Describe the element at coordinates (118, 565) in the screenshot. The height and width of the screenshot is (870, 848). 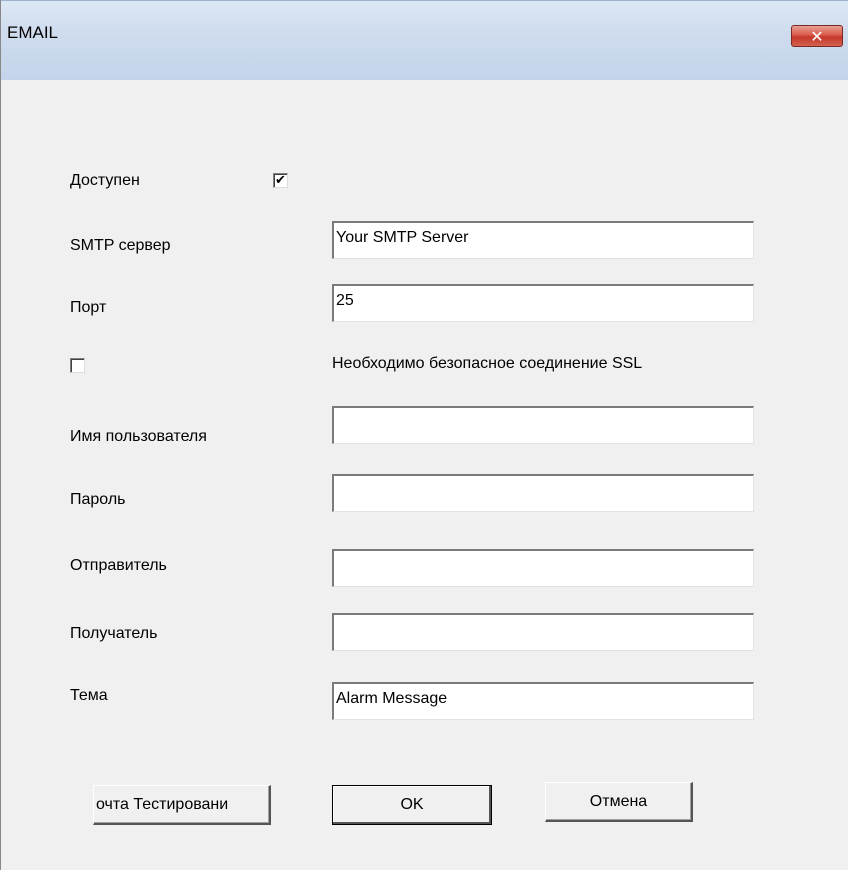
I see `sender-label: Отправитель` at that location.